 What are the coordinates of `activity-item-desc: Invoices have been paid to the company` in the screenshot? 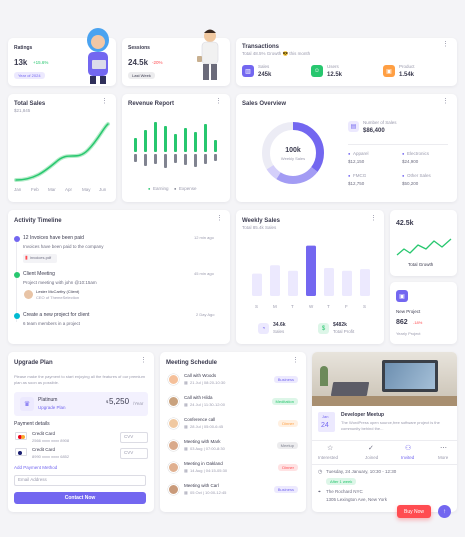 It's located at (63, 246).